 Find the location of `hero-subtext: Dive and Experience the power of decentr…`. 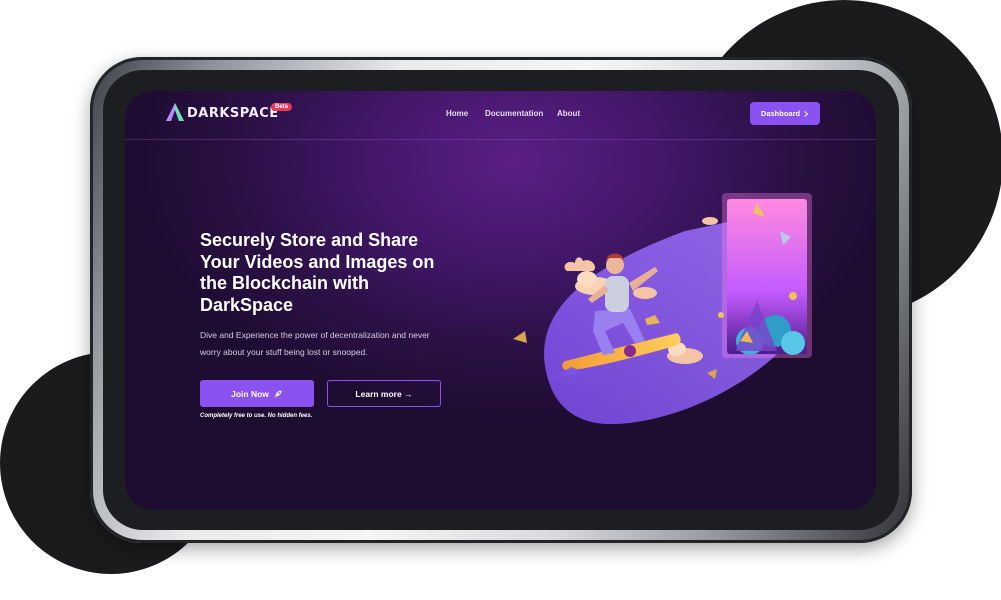

hero-subtext: Dive and Experience the power of decentr… is located at coordinates (315, 343).